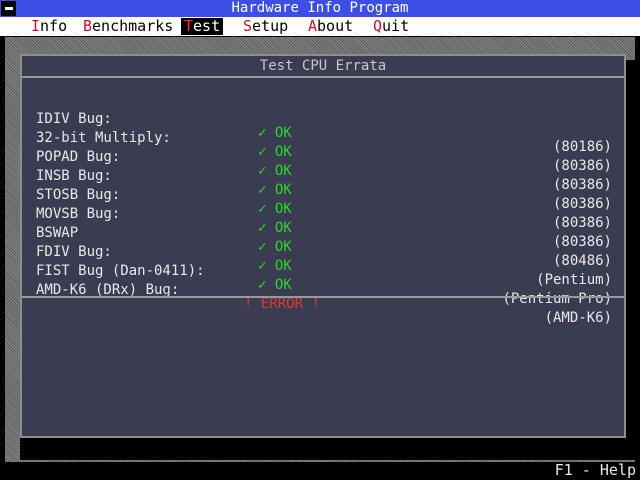  Describe the element at coordinates (320, 471) in the screenshot. I see `status-bar: F1 - Help` at that location.